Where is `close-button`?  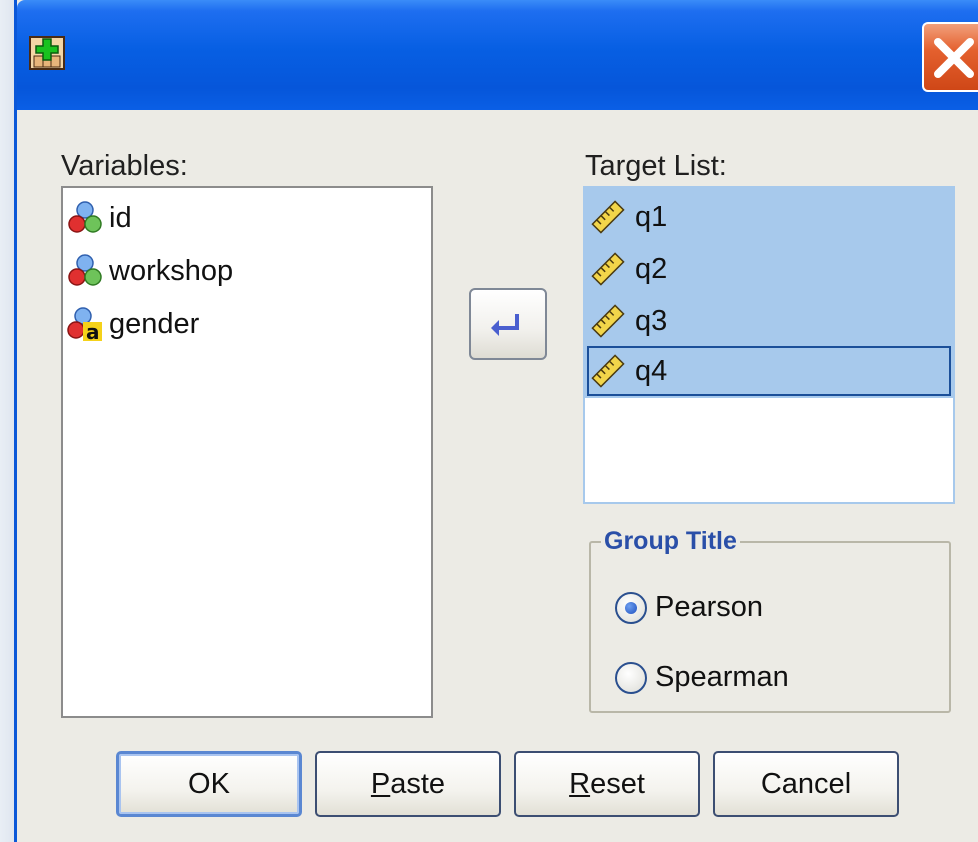
close-button is located at coordinates (950, 57).